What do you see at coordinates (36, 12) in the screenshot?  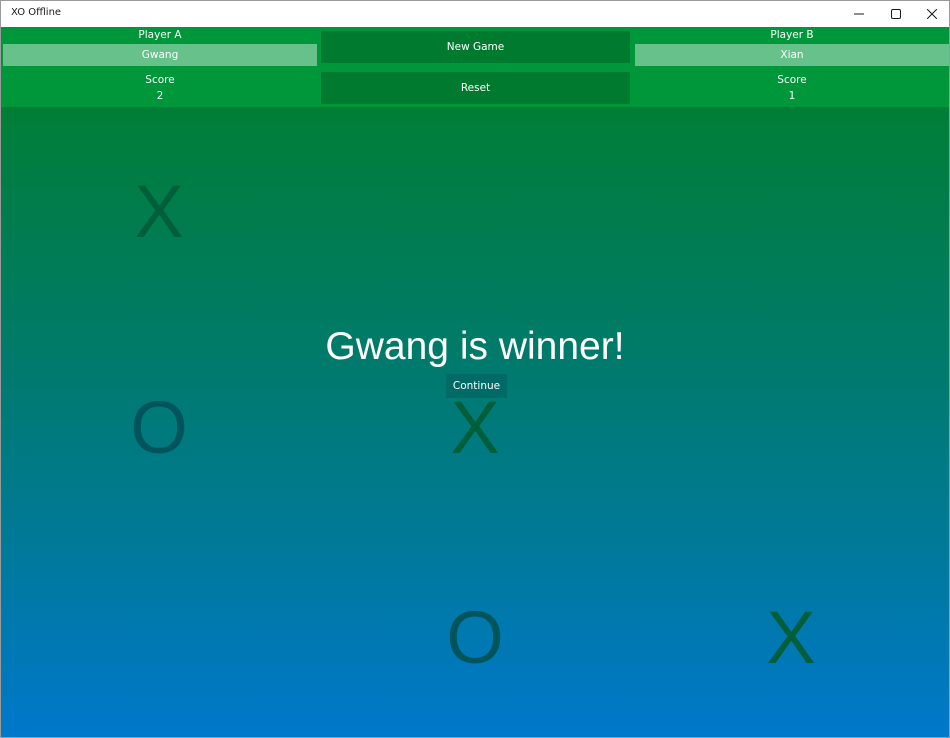 I see `window-title: XO Offline` at bounding box center [36, 12].